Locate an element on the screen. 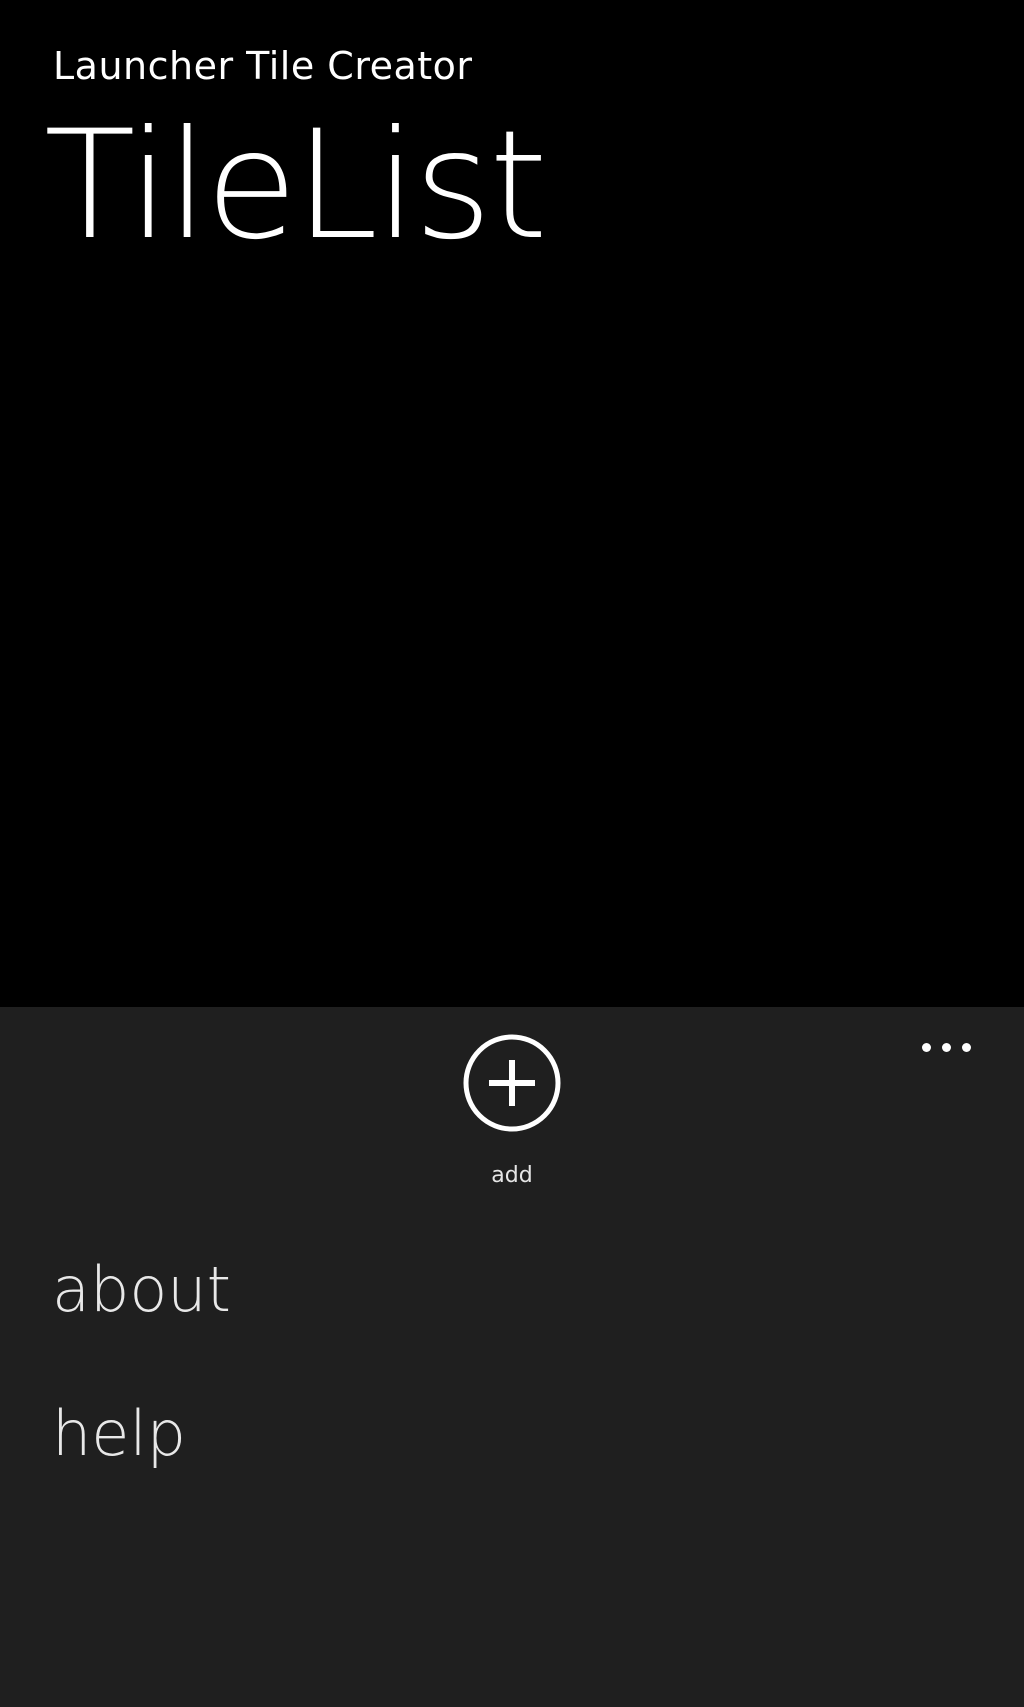 The image size is (1024, 1707). menu-item-help: help is located at coordinates (119, 1433).